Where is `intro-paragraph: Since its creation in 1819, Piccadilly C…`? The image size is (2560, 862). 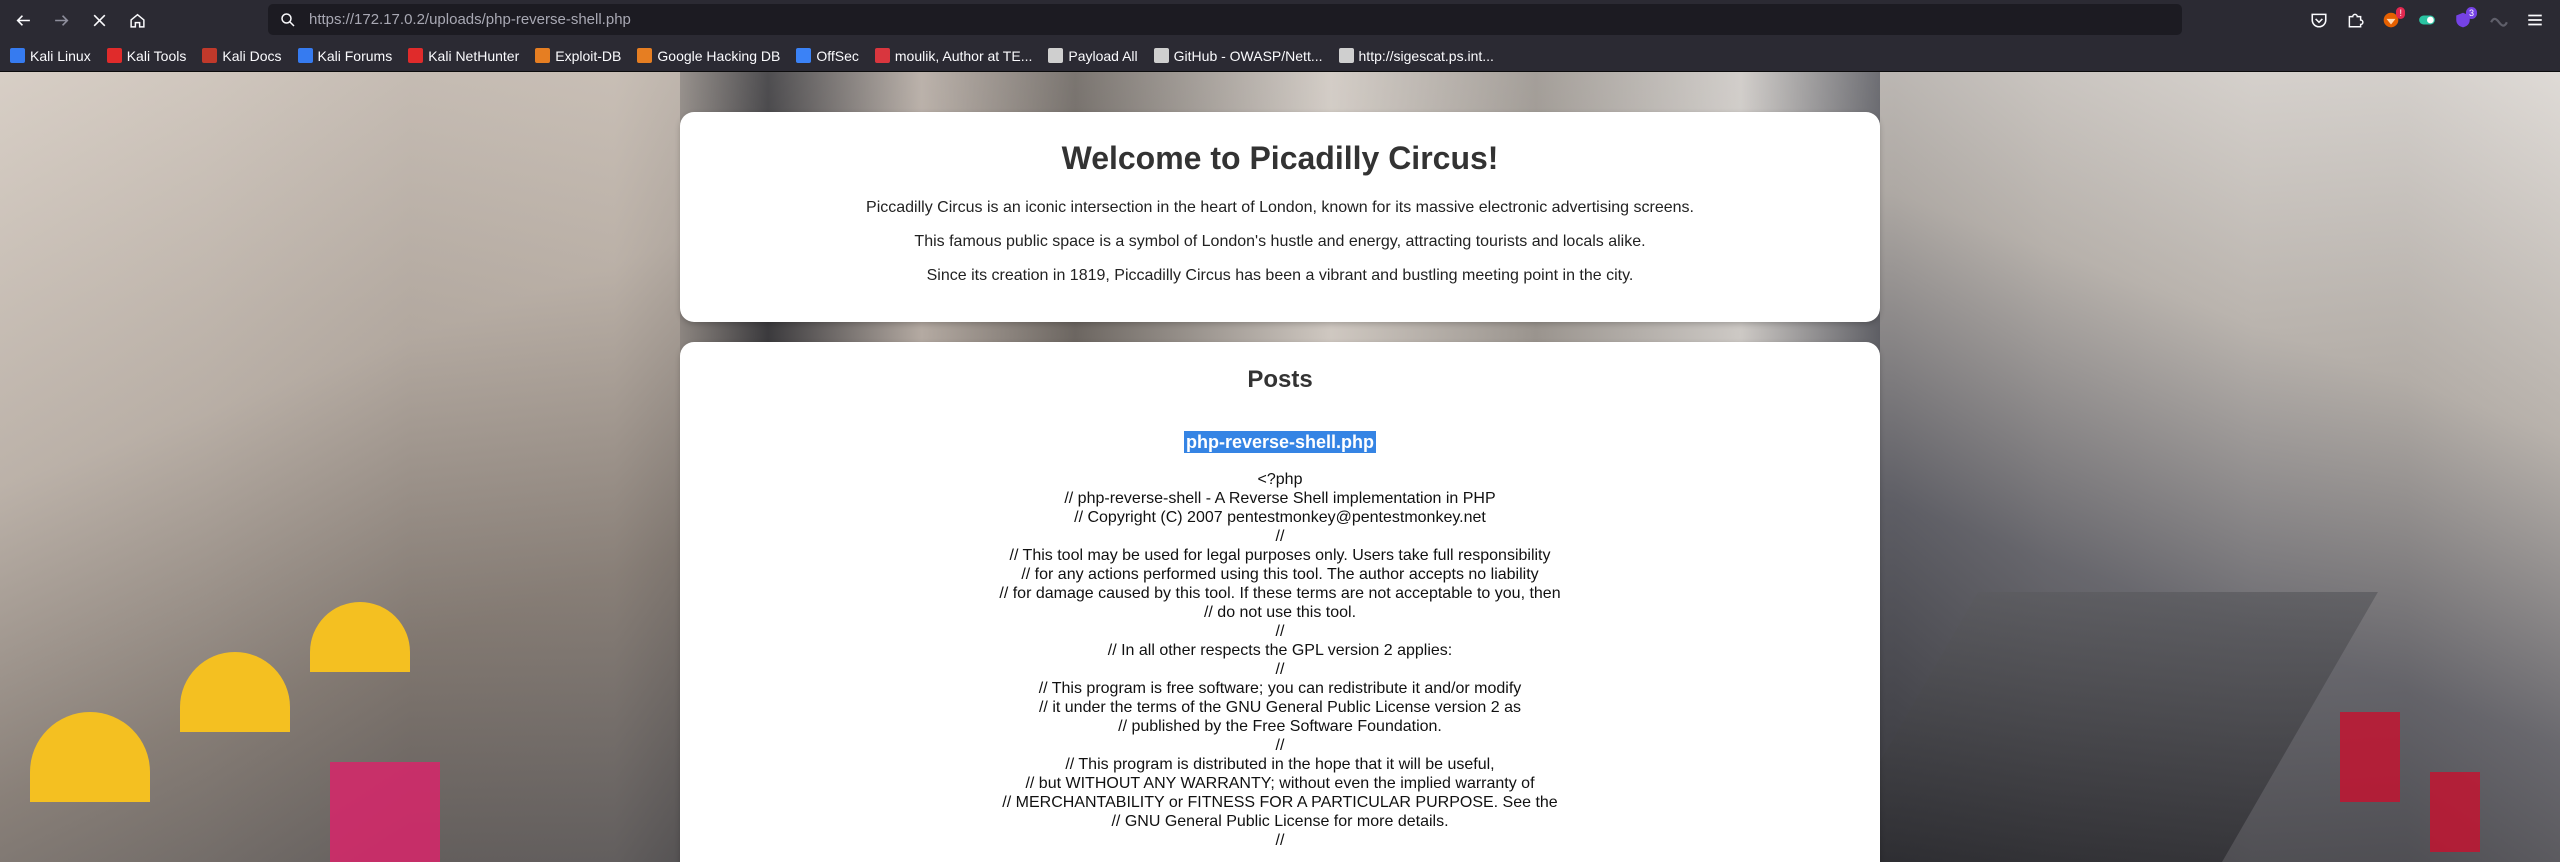
intro-paragraph: Since its creation in 1819, Piccadilly C… is located at coordinates (1280, 275).